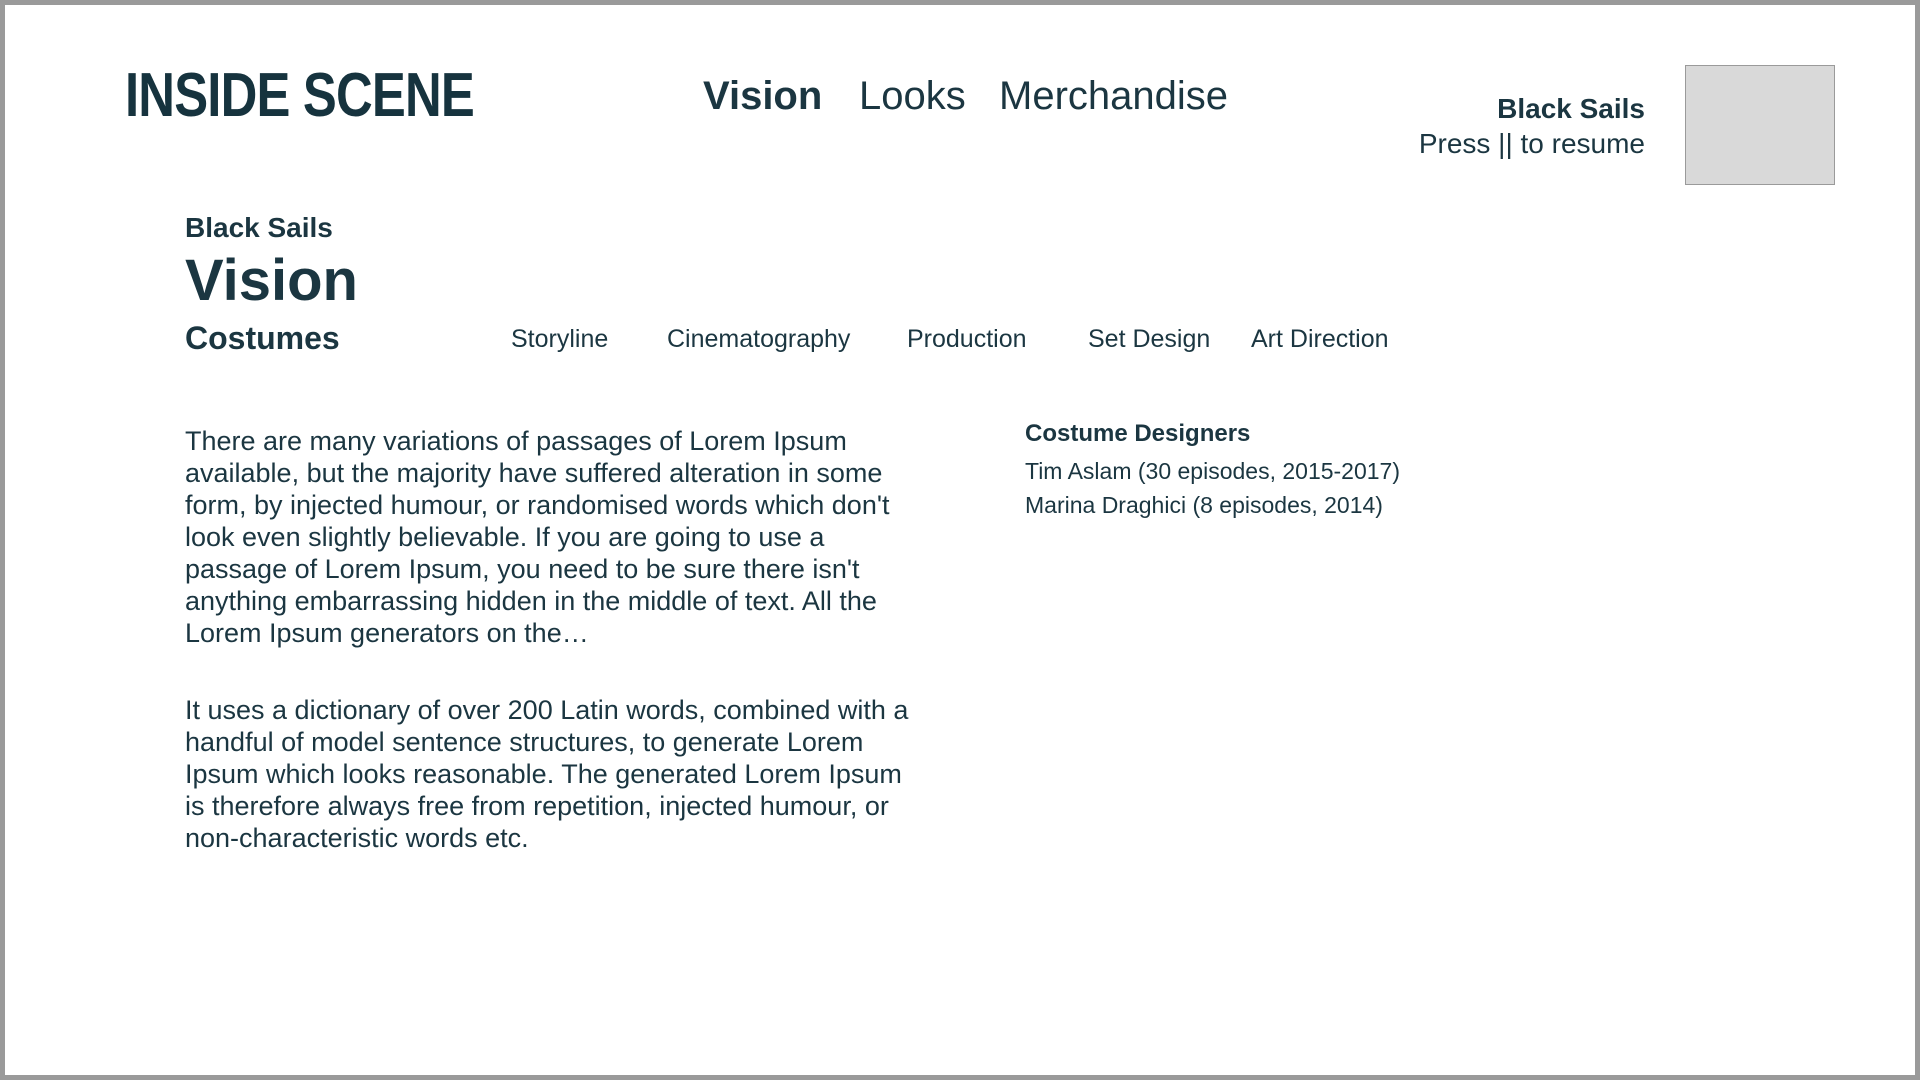  I want to click on show-name: Black Sails, so click(259, 227).